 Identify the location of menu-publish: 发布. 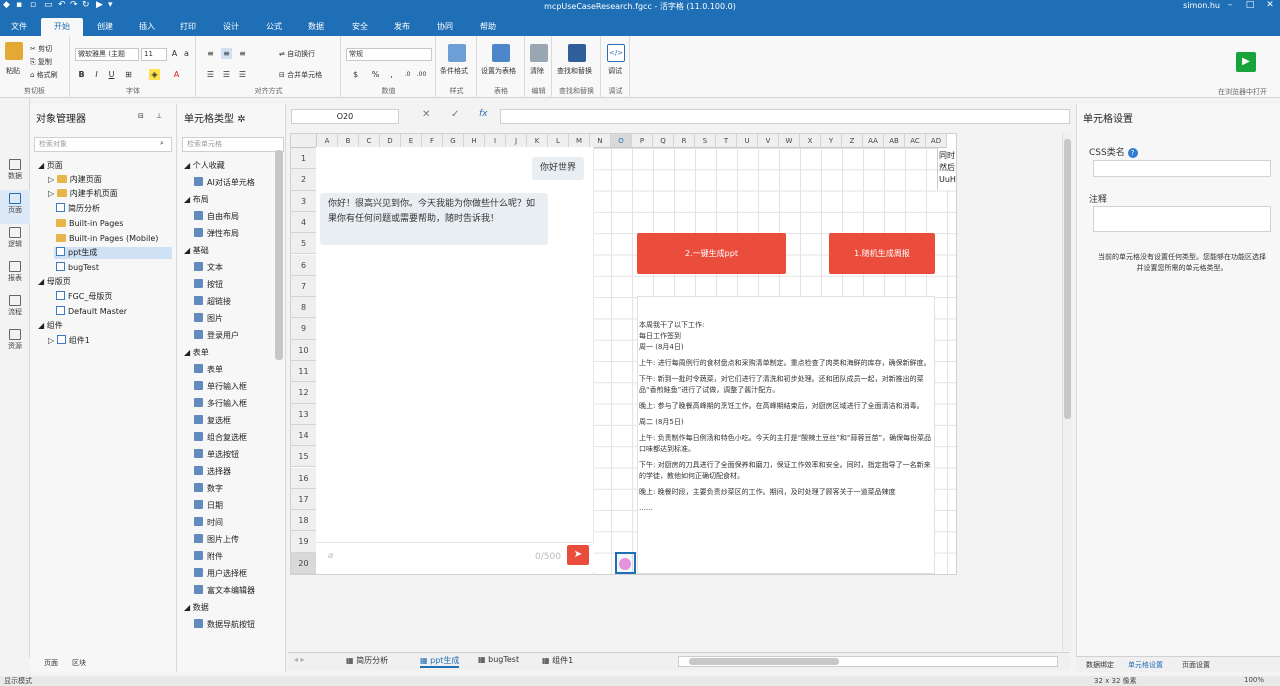
(402, 27).